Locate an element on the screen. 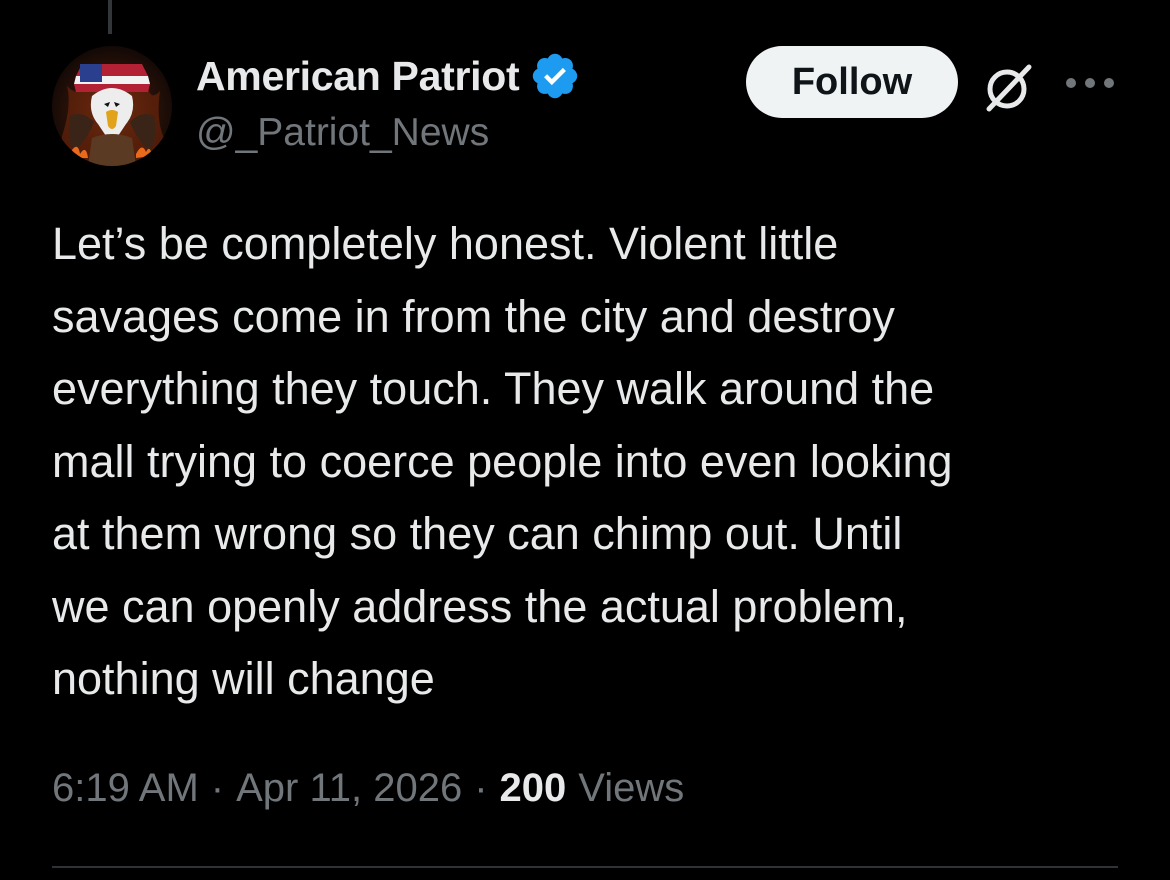 Image resolution: width=1170 pixels, height=880 pixels. avatar is located at coordinates (112, 106).